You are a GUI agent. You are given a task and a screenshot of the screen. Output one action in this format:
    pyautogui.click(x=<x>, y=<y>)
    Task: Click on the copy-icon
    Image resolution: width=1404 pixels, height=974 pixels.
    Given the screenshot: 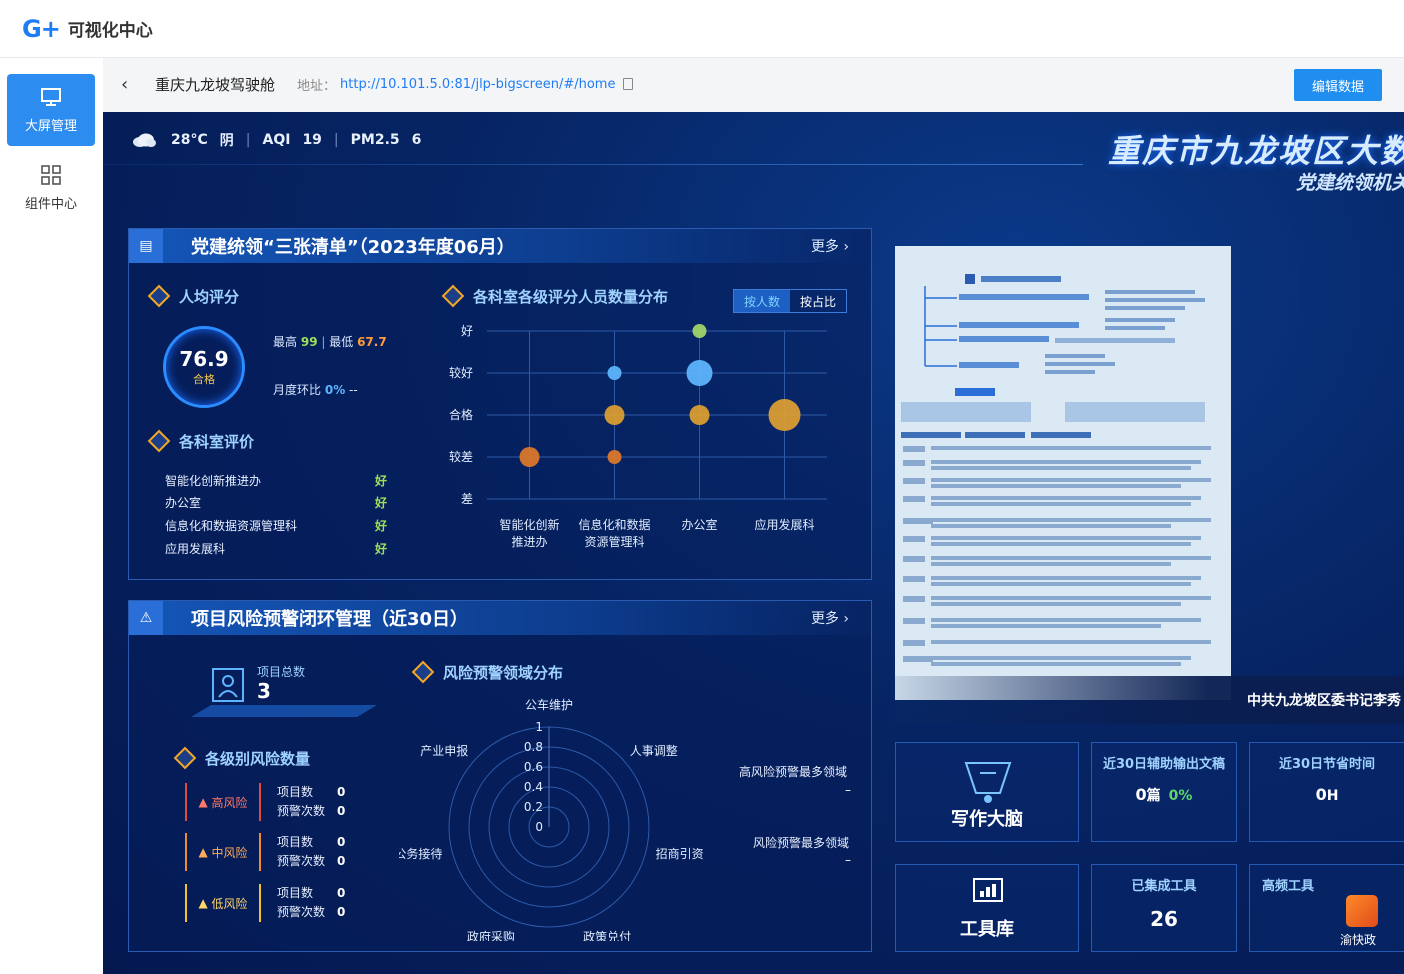 What is the action you would take?
    pyautogui.click(x=628, y=84)
    